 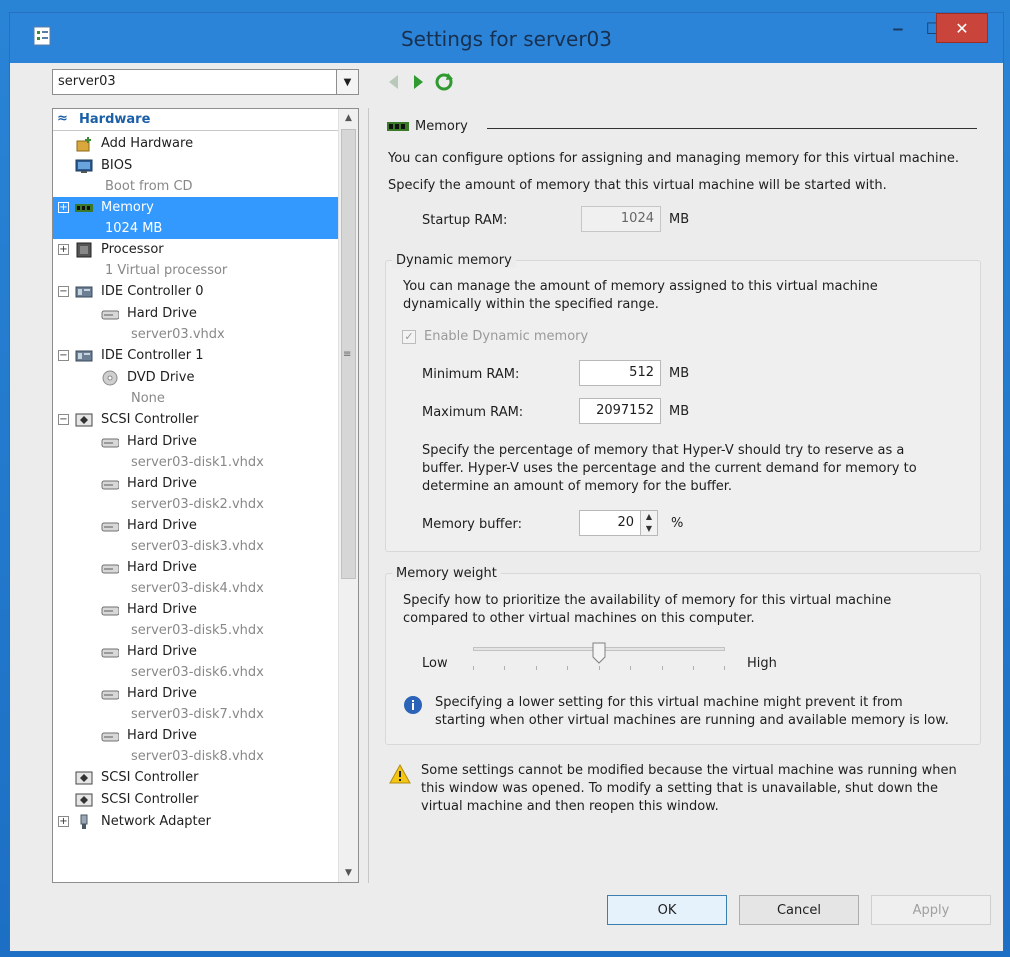 I want to click on tree-item-add-hardware: Add Hardware, so click(x=196, y=144).